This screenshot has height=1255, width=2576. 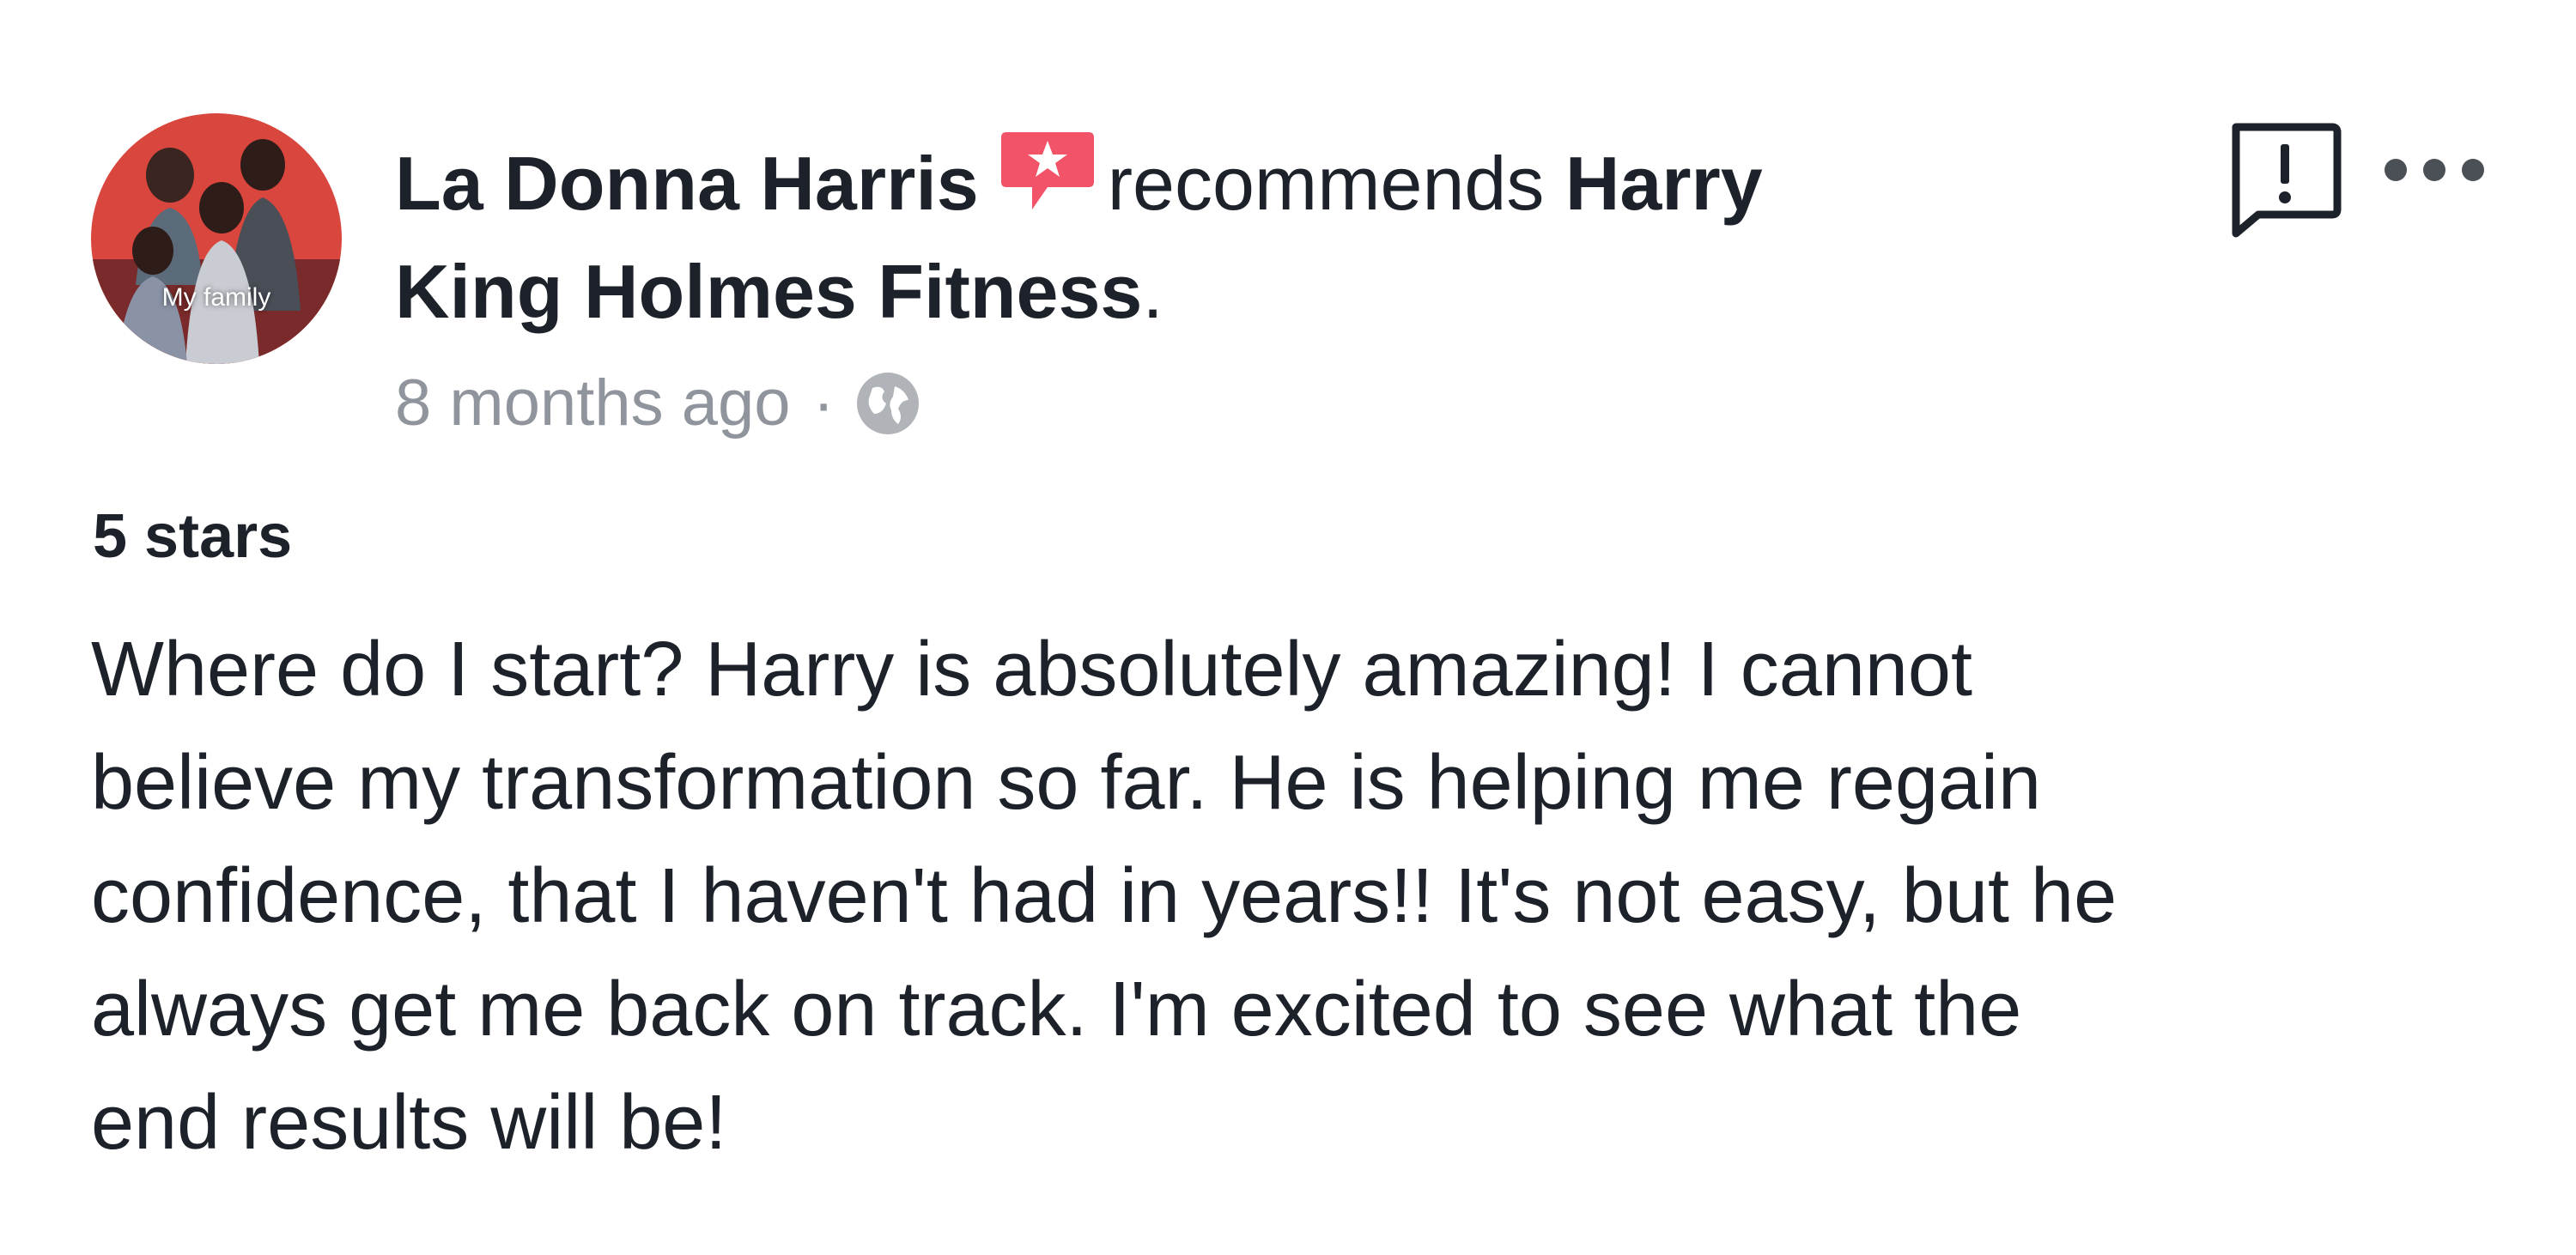 What do you see at coordinates (593, 403) in the screenshot?
I see `post-timestamp: 8 months ago` at bounding box center [593, 403].